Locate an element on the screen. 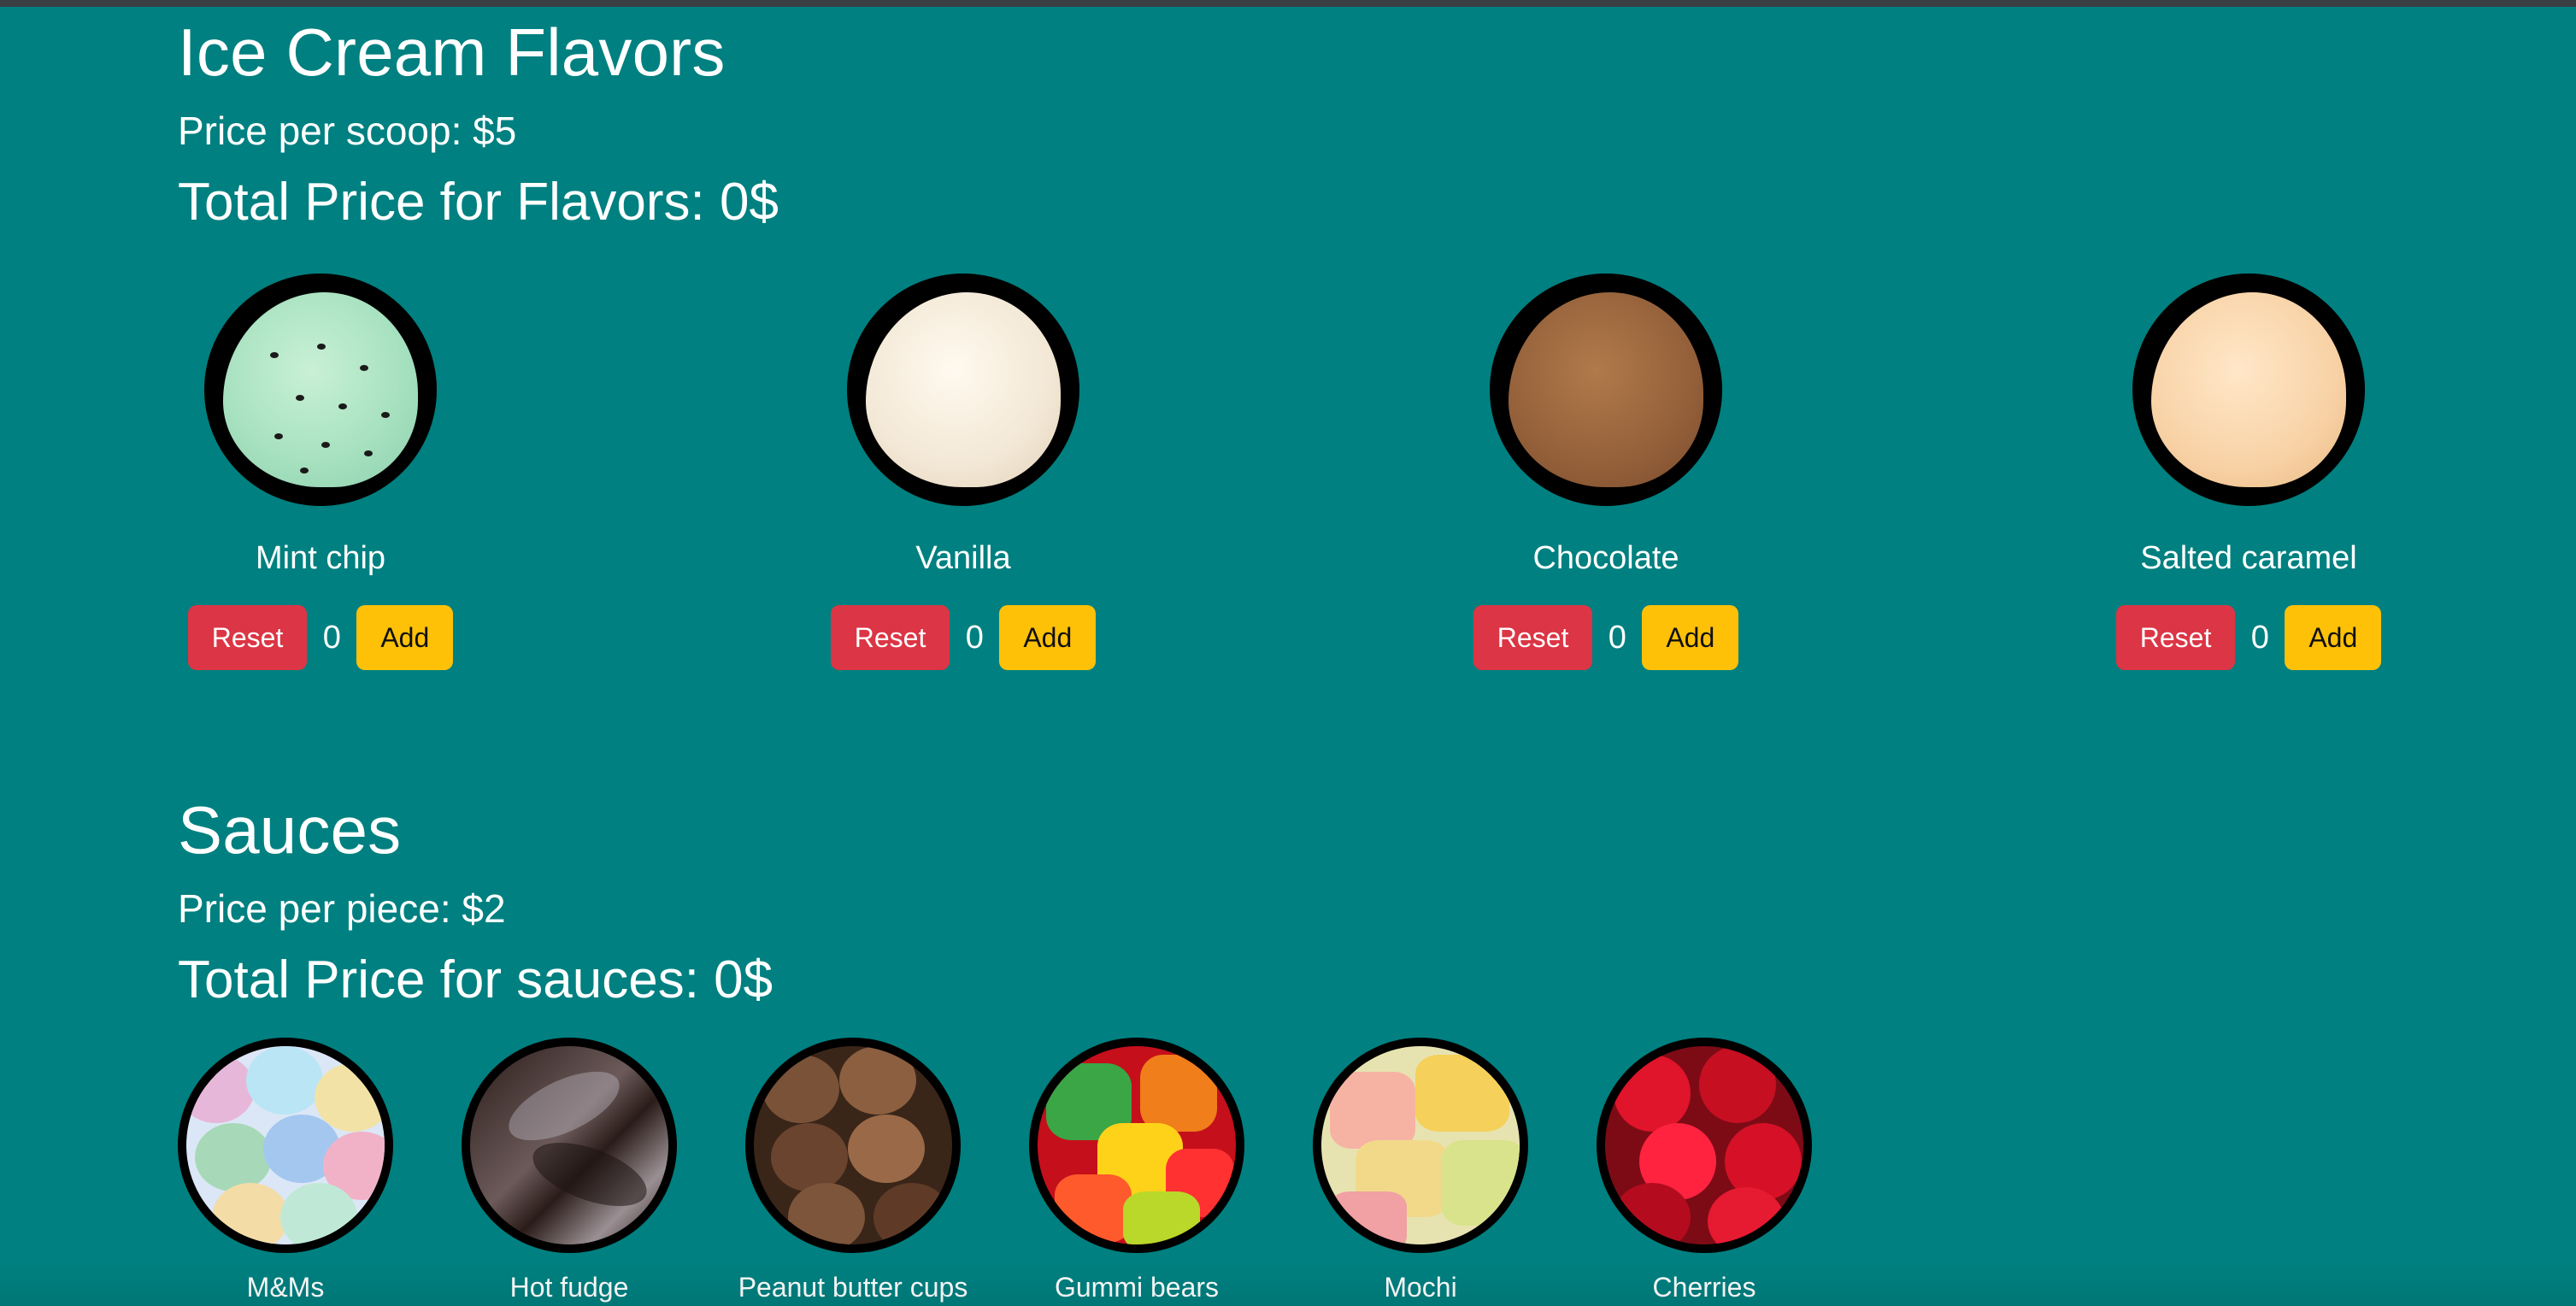  sauces-total-text: Total Price for sauces: 0$ is located at coordinates (475, 979).